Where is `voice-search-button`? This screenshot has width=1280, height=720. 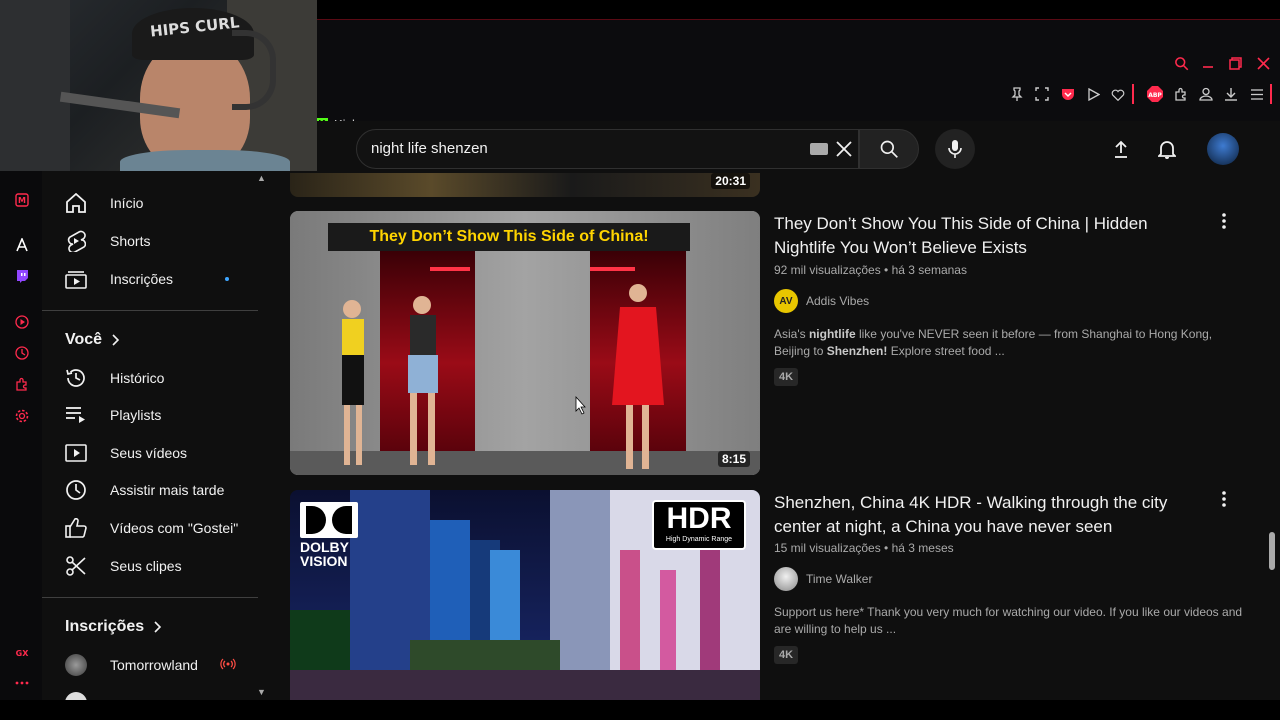
voice-search-button is located at coordinates (955, 149).